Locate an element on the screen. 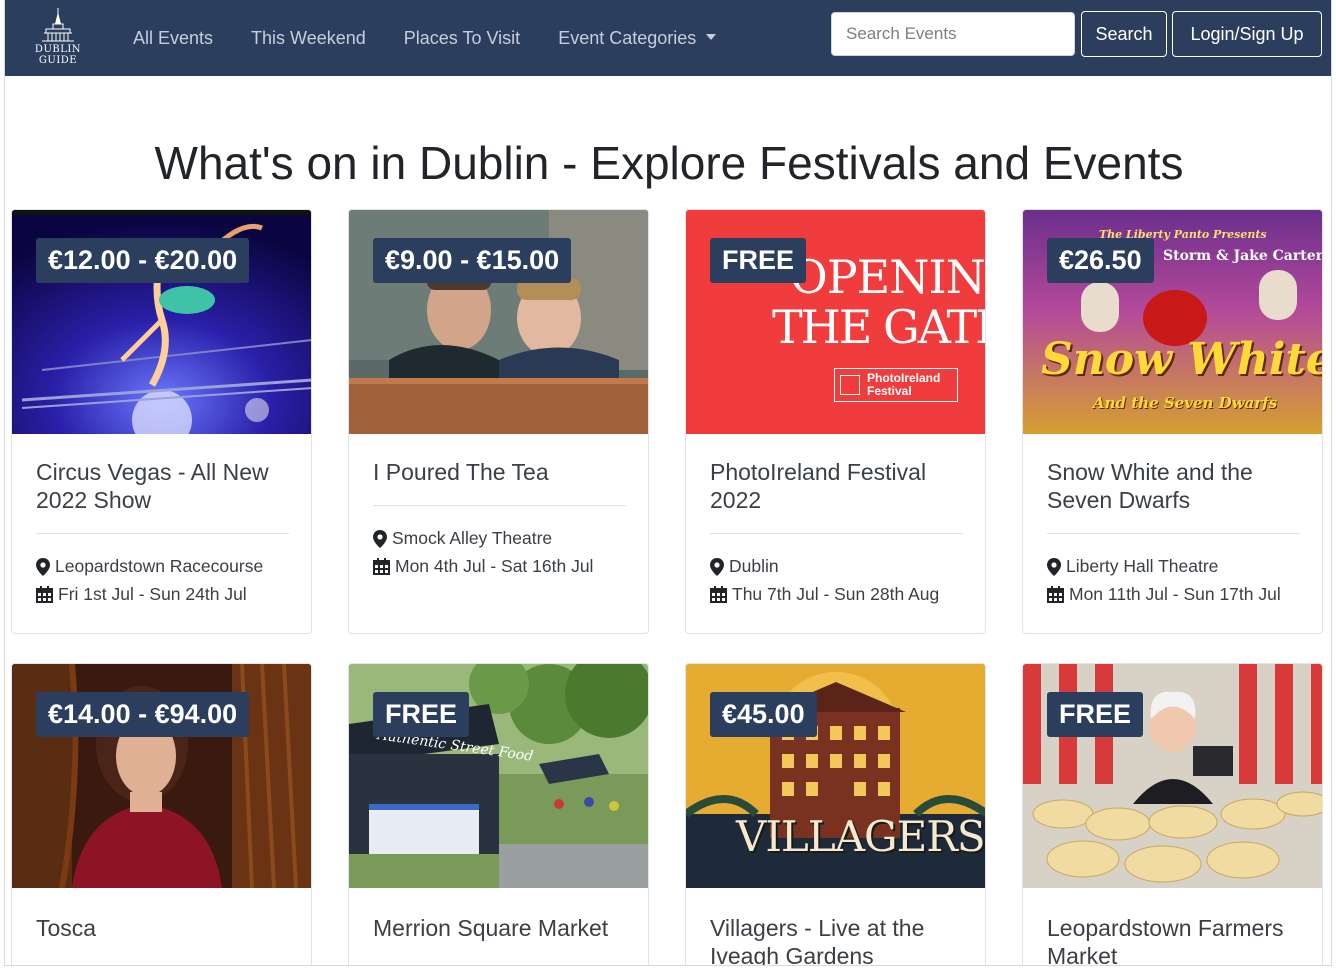 Image resolution: width=1336 pixels, height=969 pixels. event-card: FREE Leopardstown Farmers Market is located at coordinates (1172, 814).